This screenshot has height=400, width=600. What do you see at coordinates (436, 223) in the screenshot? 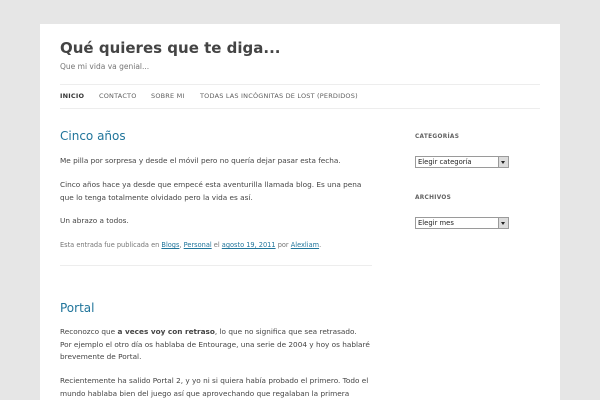
I see `archive-select-value: Elegir mes` at bounding box center [436, 223].